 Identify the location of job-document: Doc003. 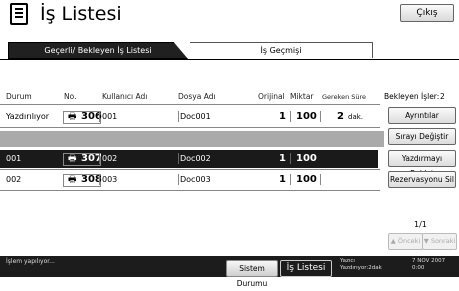
(195, 179).